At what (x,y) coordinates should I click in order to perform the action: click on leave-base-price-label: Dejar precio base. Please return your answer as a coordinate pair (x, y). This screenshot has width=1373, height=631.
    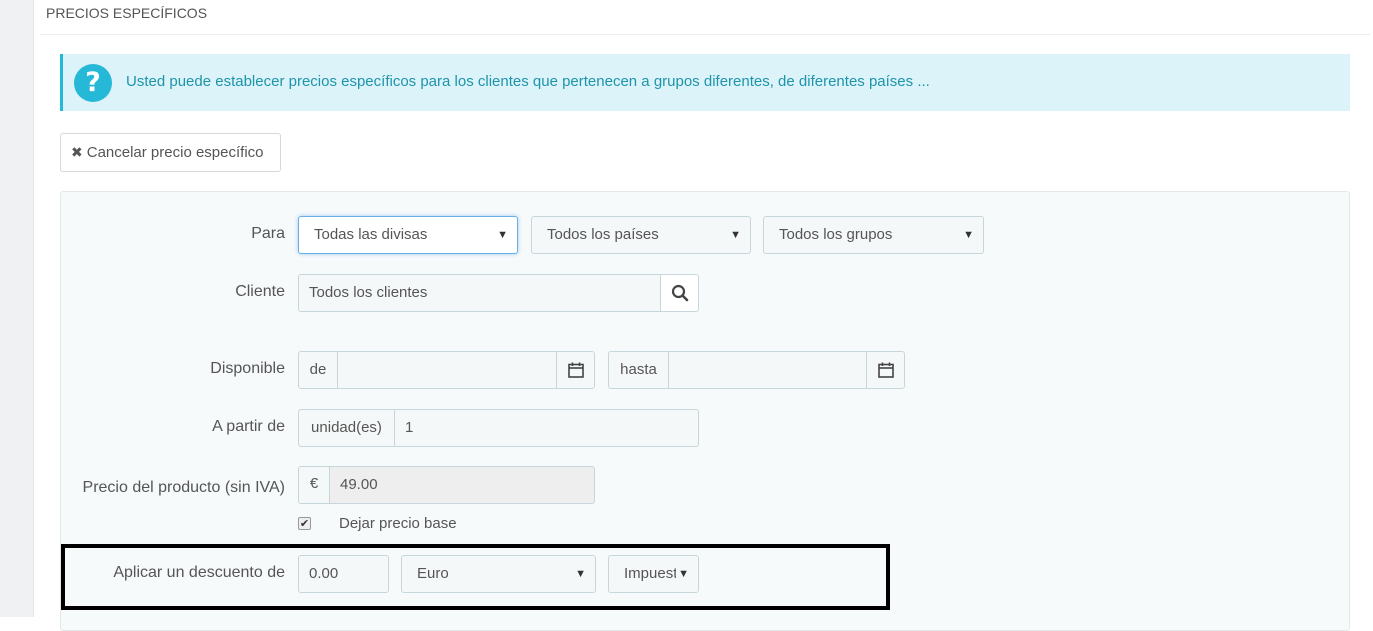
    Looking at the image, I should click on (398, 523).